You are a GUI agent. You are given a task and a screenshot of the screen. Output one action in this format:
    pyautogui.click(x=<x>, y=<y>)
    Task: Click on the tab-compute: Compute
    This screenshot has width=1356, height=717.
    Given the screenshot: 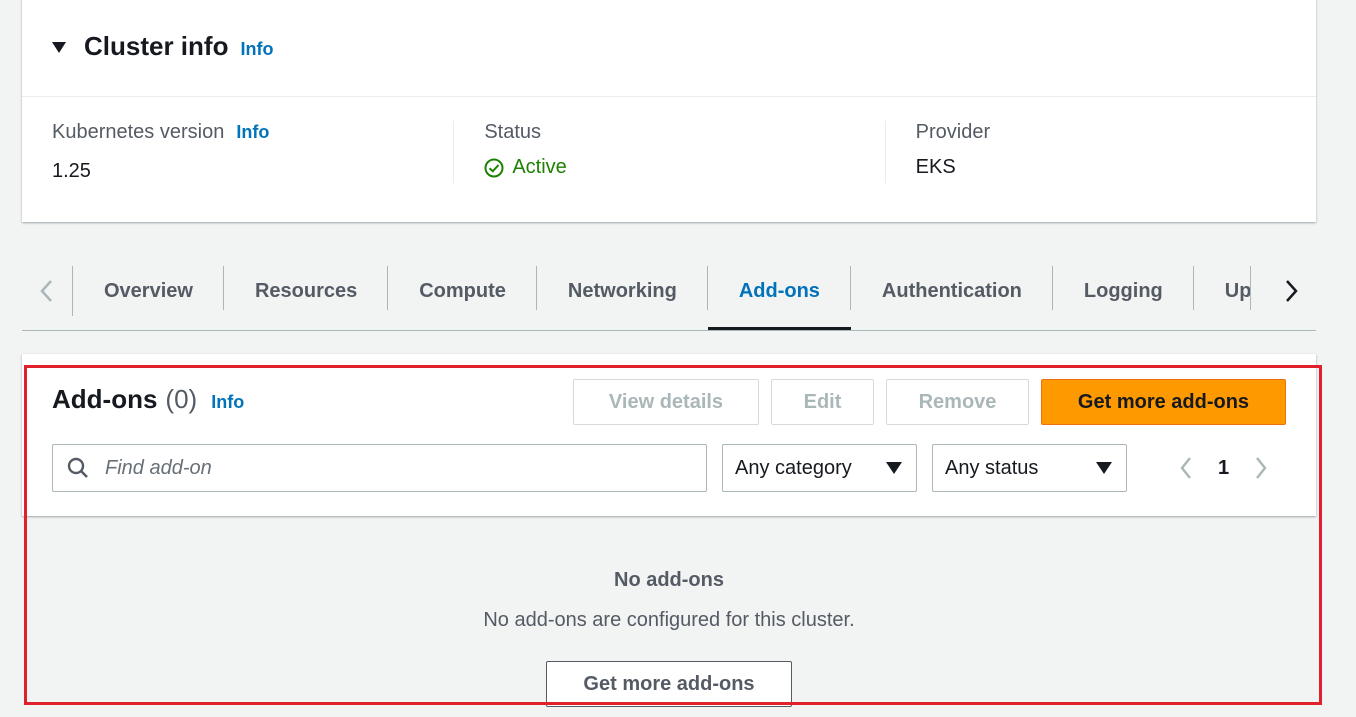 What is the action you would take?
    pyautogui.click(x=462, y=291)
    